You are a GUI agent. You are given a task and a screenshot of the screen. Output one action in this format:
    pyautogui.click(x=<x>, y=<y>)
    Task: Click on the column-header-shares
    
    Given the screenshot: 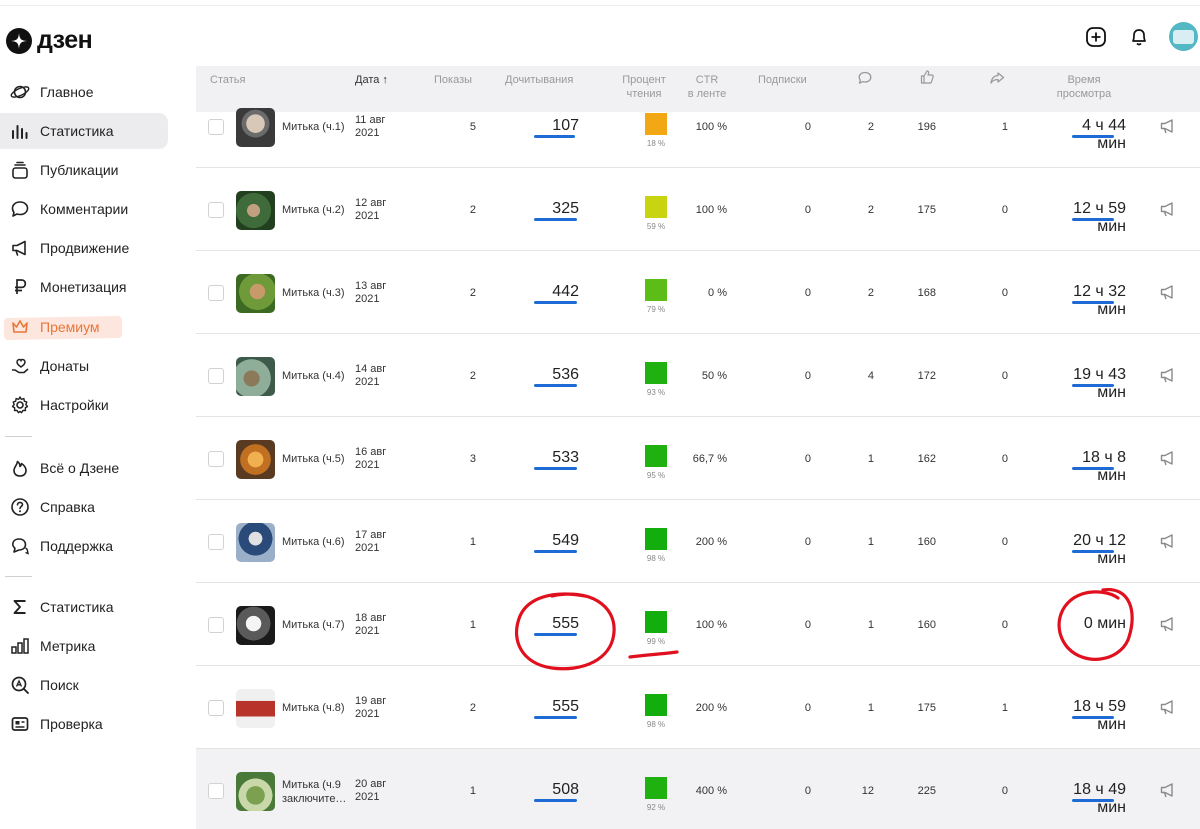 What is the action you would take?
    pyautogui.click(x=997, y=80)
    